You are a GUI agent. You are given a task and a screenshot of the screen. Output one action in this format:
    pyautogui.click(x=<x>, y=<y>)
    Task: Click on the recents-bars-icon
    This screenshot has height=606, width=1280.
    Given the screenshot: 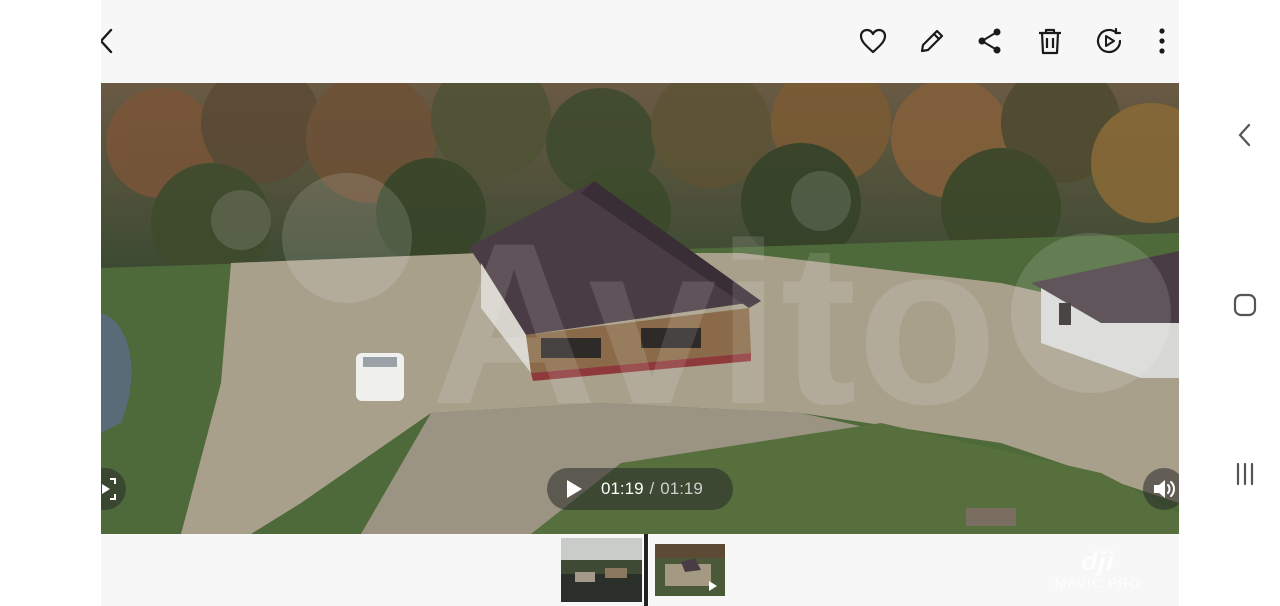 What is the action you would take?
    pyautogui.click(x=1245, y=474)
    